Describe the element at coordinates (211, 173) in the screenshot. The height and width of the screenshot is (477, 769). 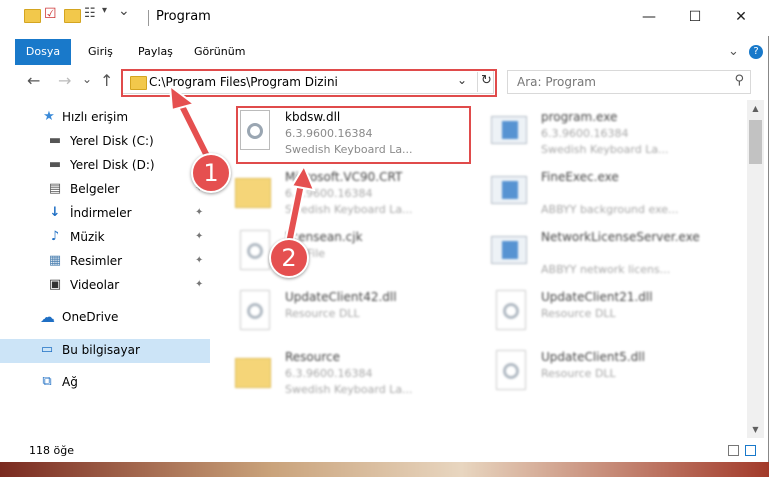
I see `step-1-badge: 1` at that location.